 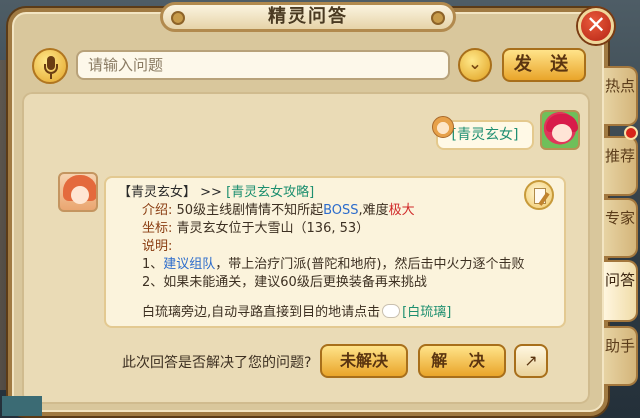 I want to click on user-avatar, so click(x=560, y=130).